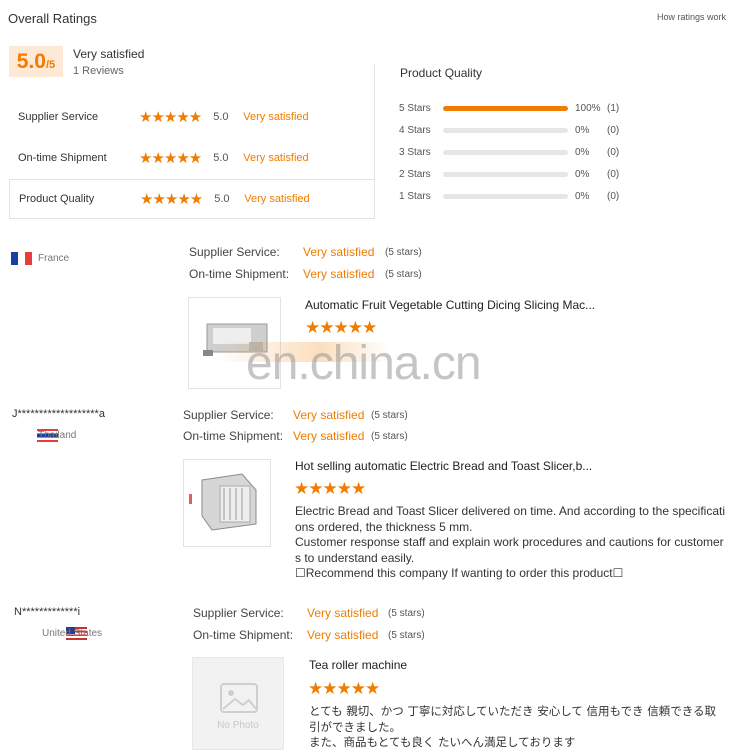 The image size is (750, 750). I want to click on overall-score-suffix: /5, so click(51, 65).